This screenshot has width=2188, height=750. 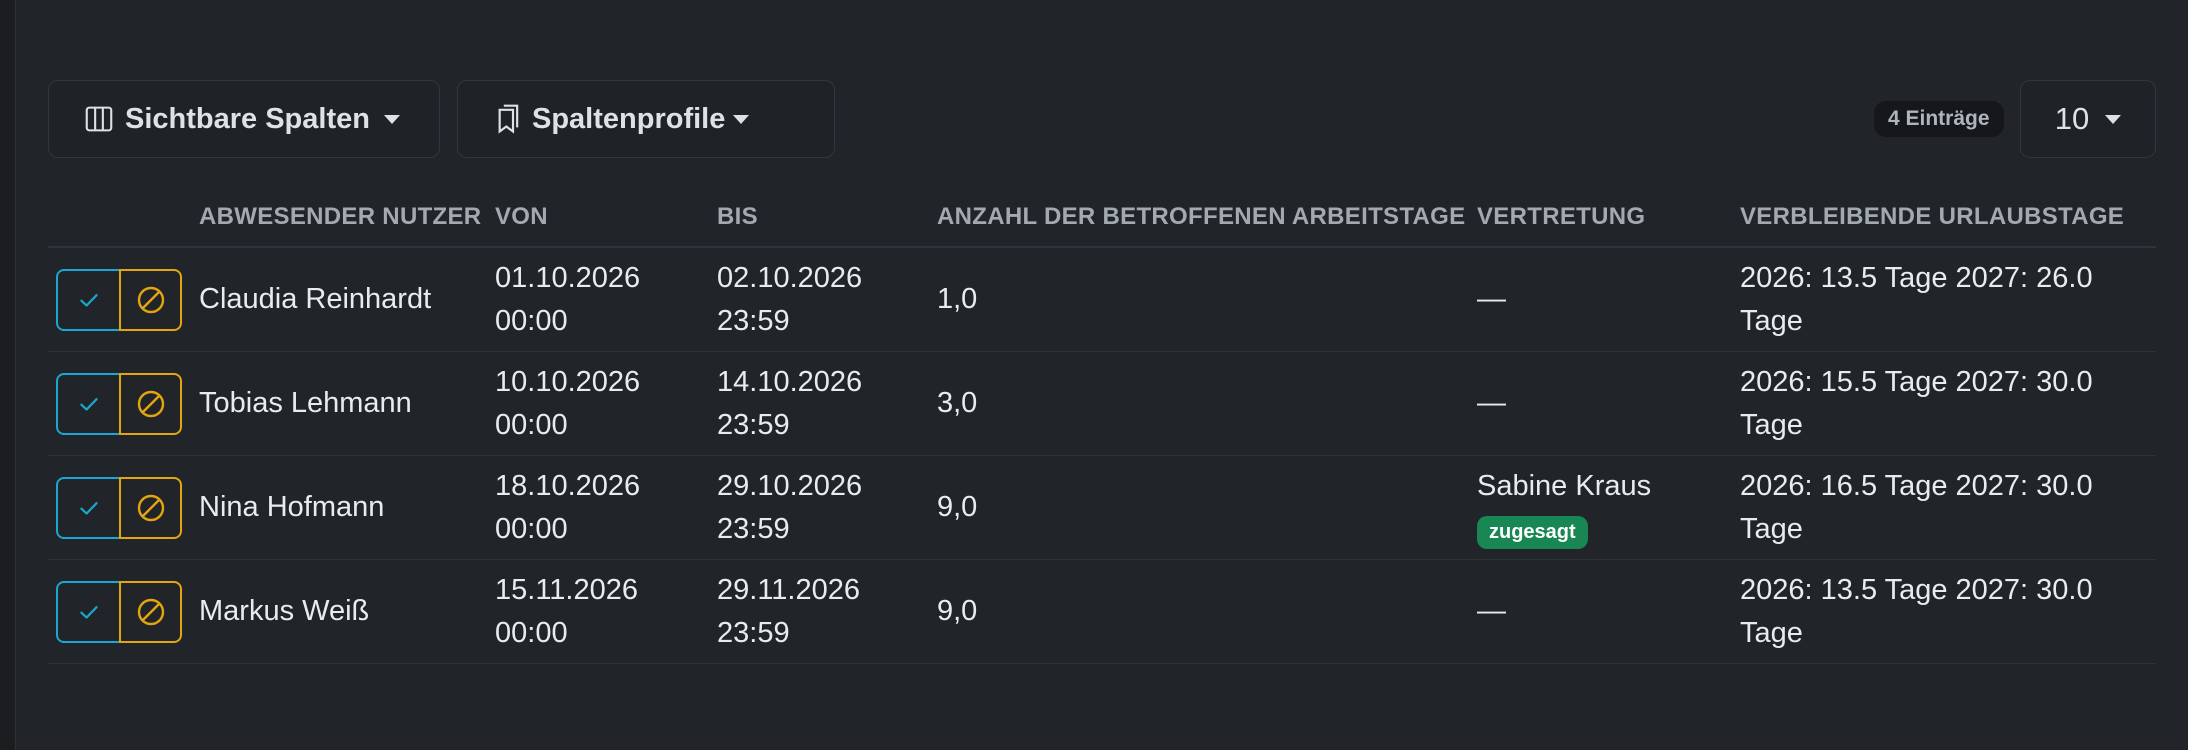 What do you see at coordinates (2072, 118) in the screenshot?
I see `page-size-value: 10` at bounding box center [2072, 118].